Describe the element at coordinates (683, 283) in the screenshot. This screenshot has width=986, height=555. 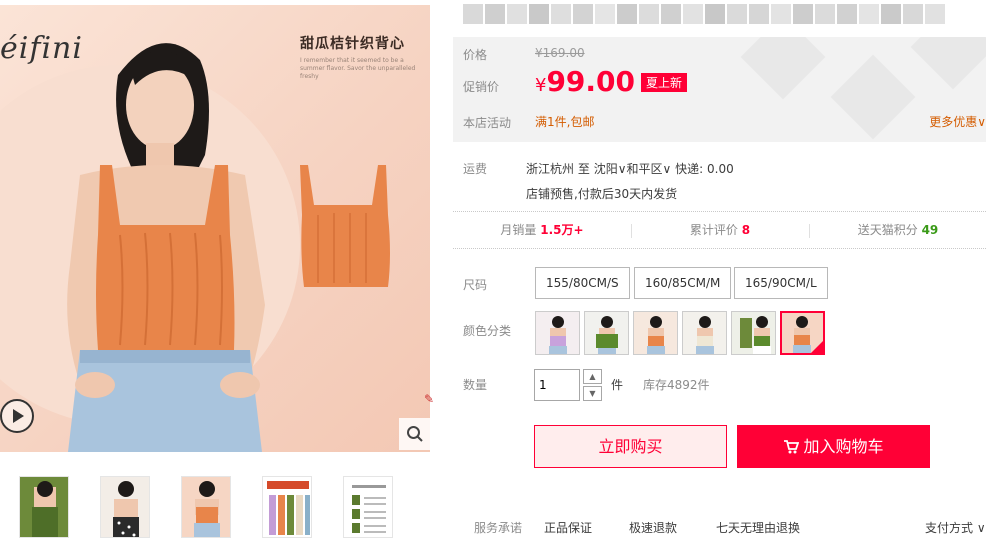
I see `size-option-m: 160/85CM/M` at that location.